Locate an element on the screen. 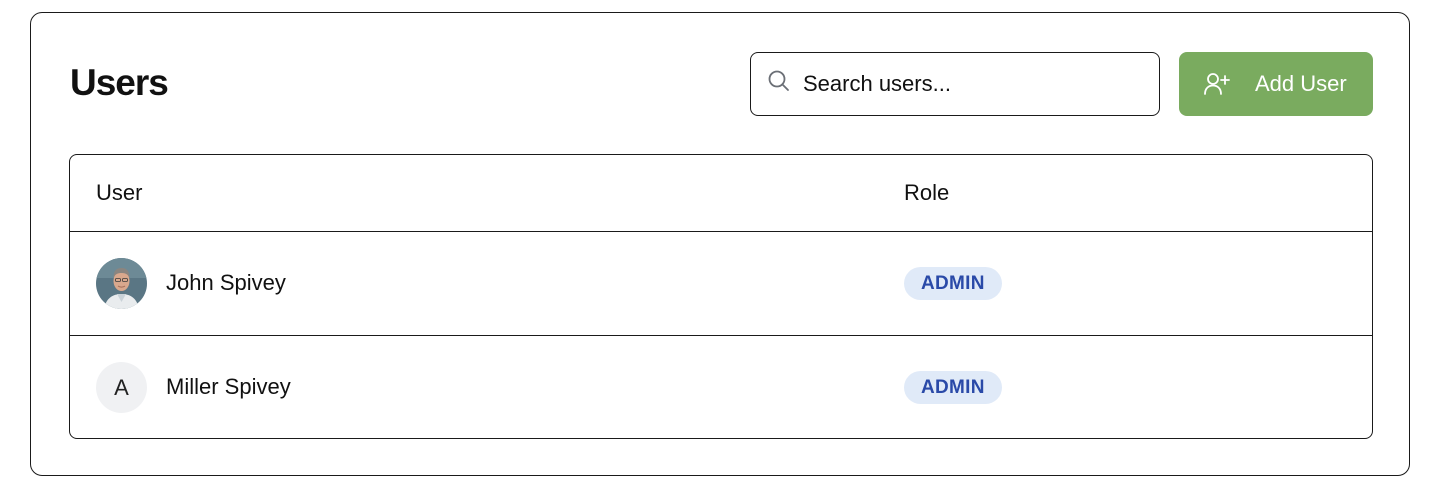 The width and height of the screenshot is (1436, 494). column-header-user: User is located at coordinates (119, 192).